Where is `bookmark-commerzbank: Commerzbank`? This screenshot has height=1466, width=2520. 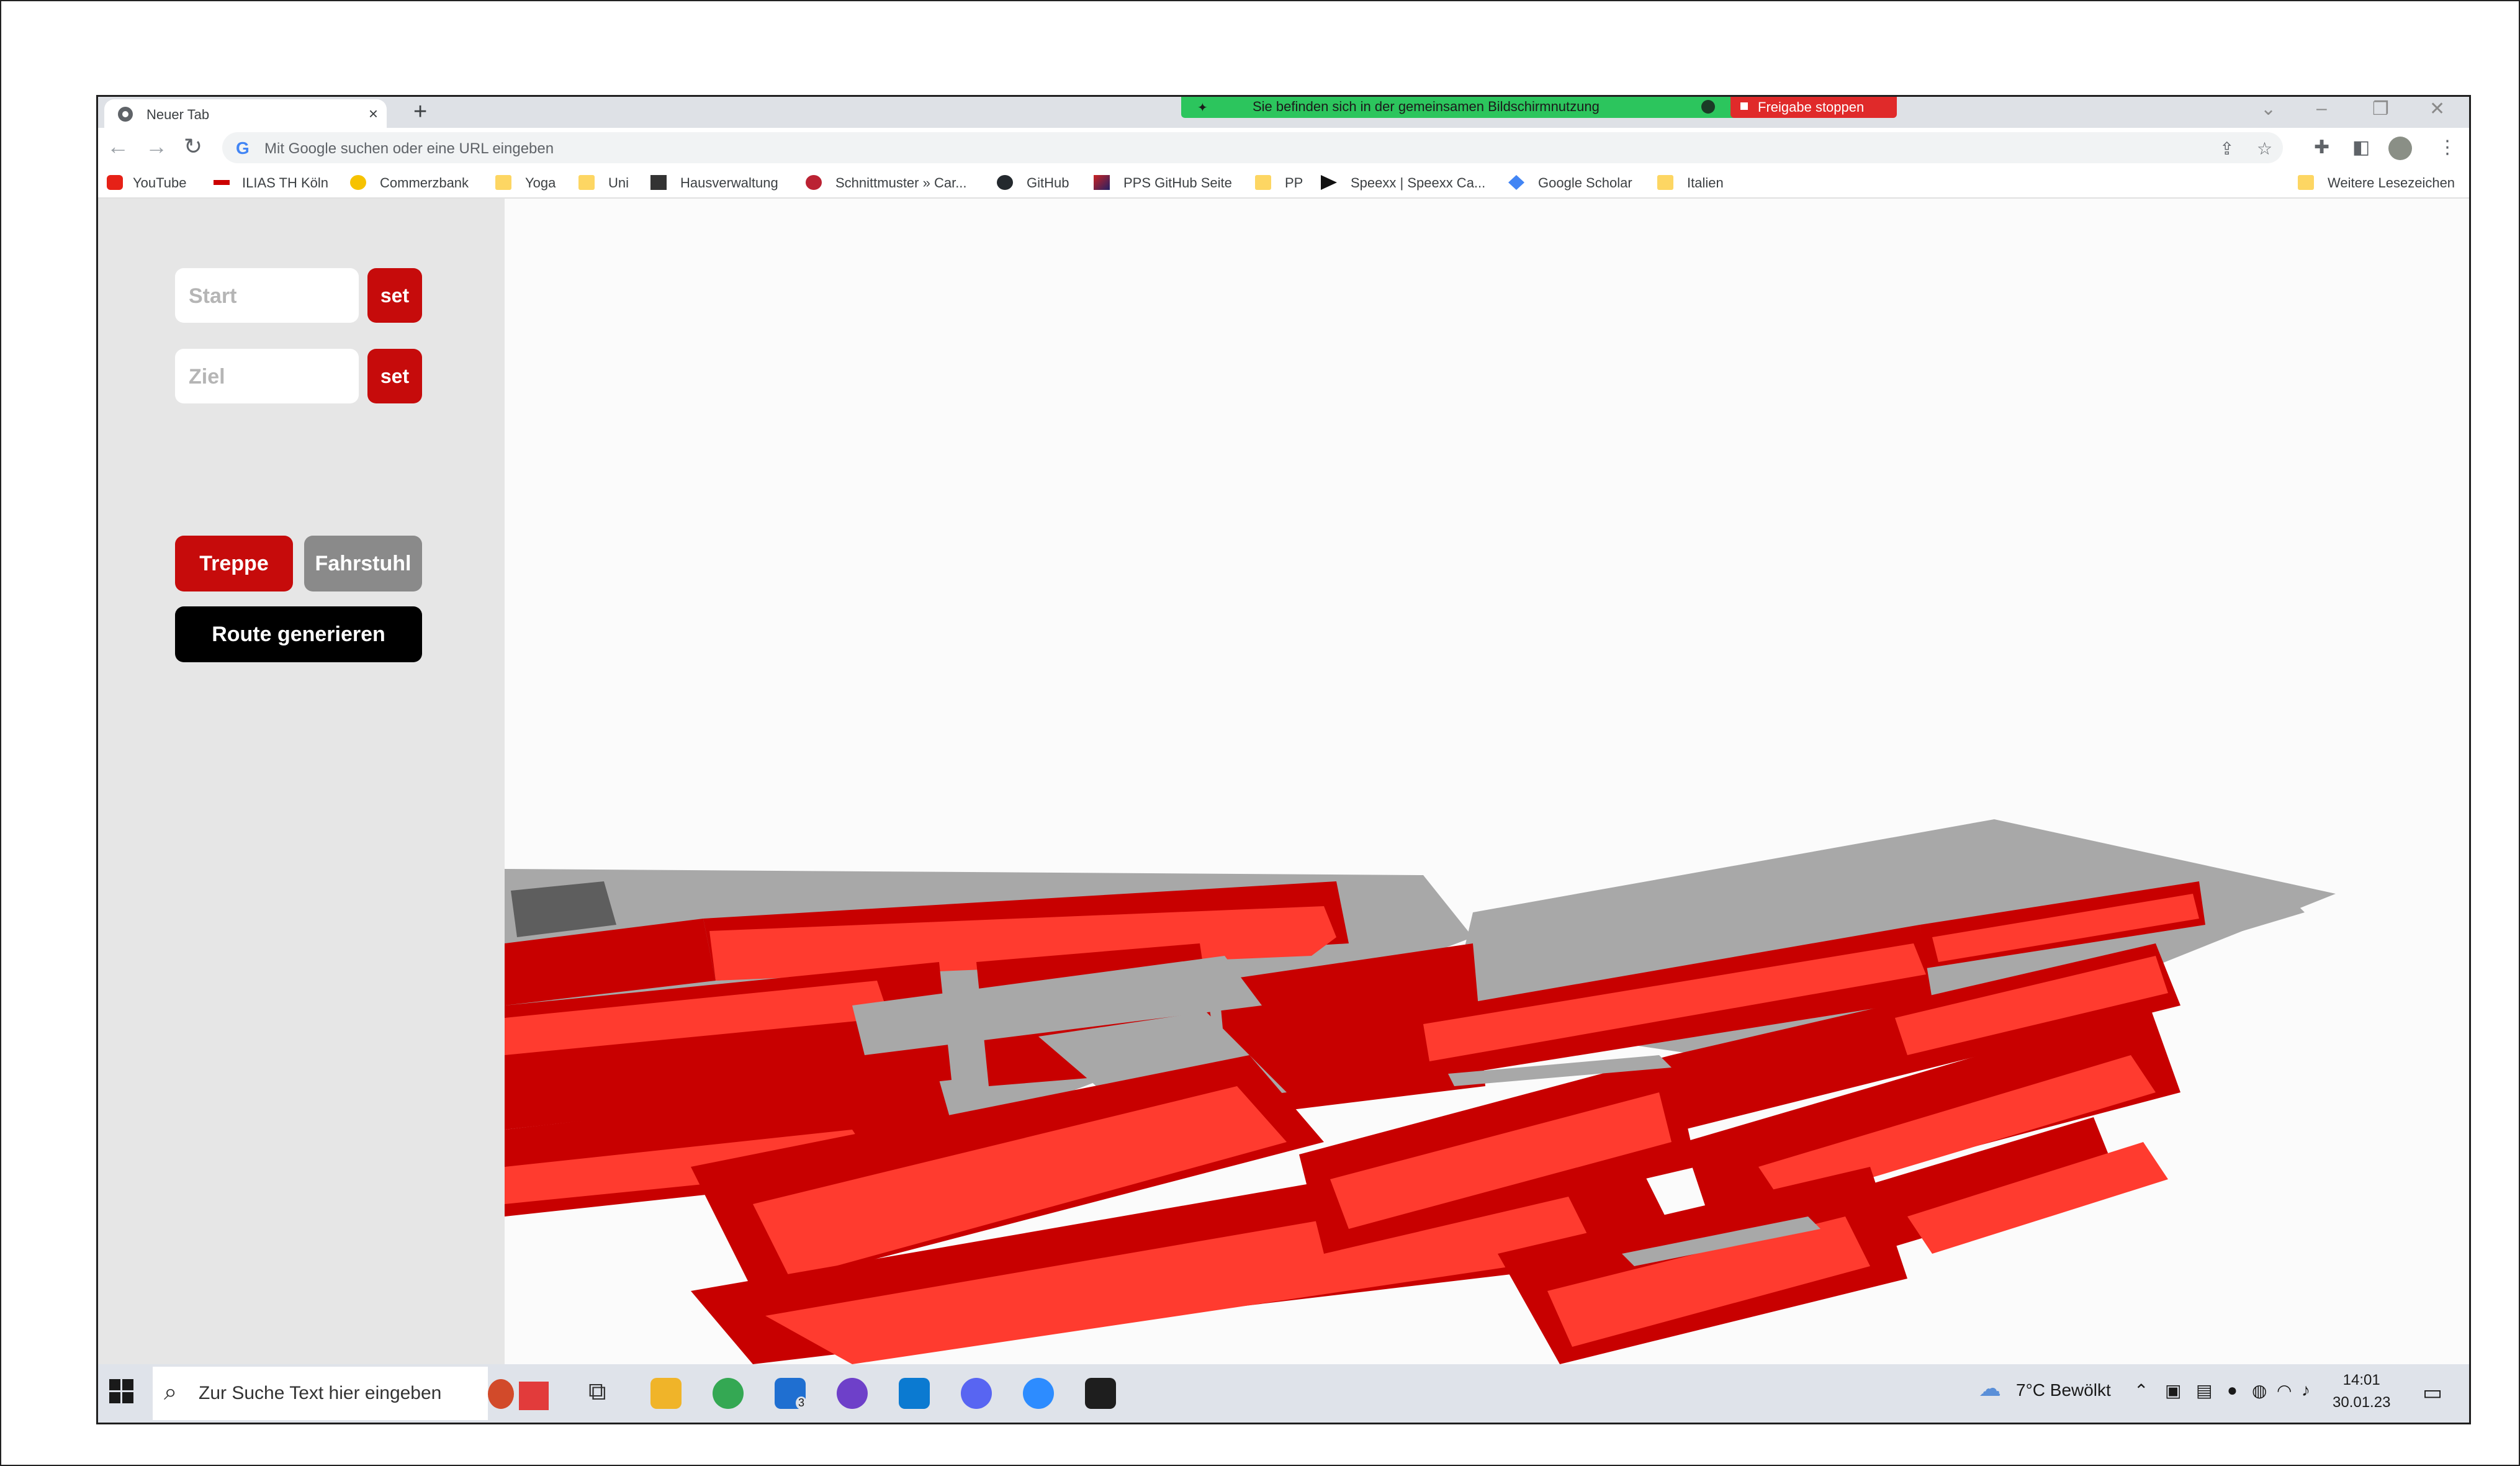 bookmark-commerzbank: Commerzbank is located at coordinates (425, 183).